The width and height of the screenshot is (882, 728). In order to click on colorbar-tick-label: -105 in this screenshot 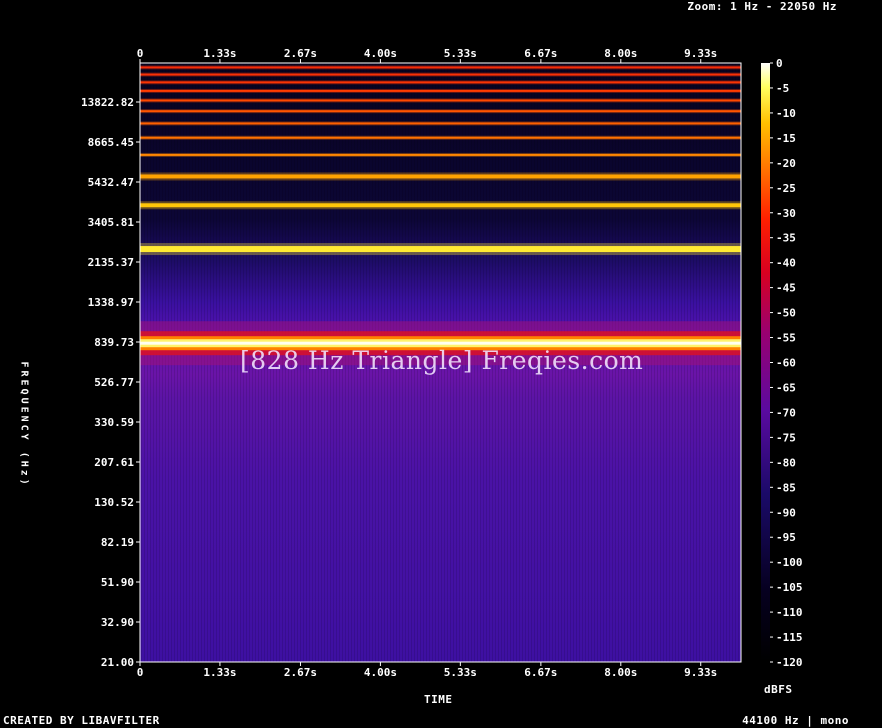, I will do `click(789, 587)`.